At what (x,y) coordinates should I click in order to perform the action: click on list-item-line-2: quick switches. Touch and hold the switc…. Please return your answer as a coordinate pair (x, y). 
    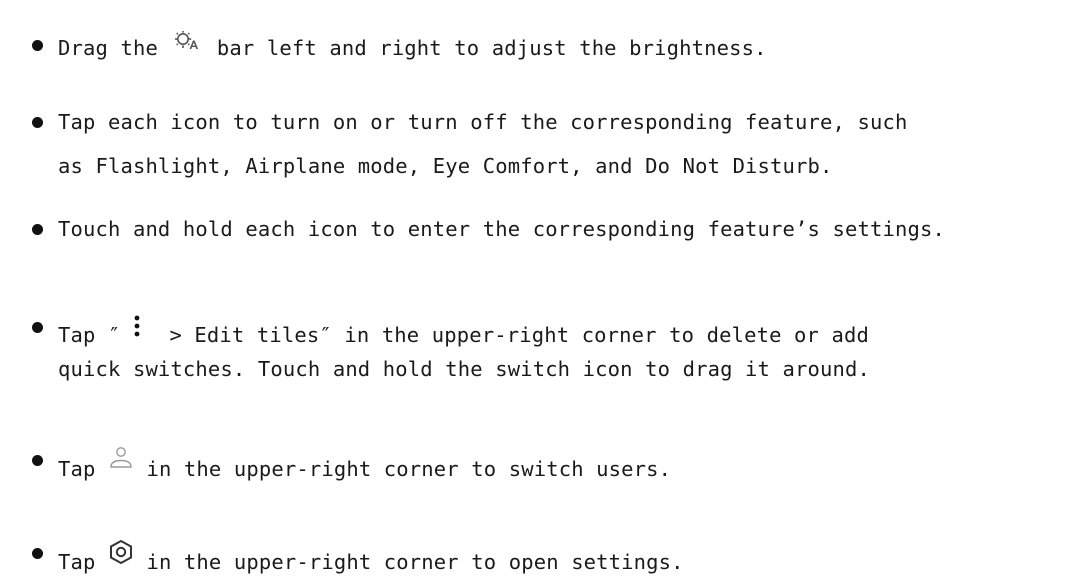
    Looking at the image, I should click on (464, 369).